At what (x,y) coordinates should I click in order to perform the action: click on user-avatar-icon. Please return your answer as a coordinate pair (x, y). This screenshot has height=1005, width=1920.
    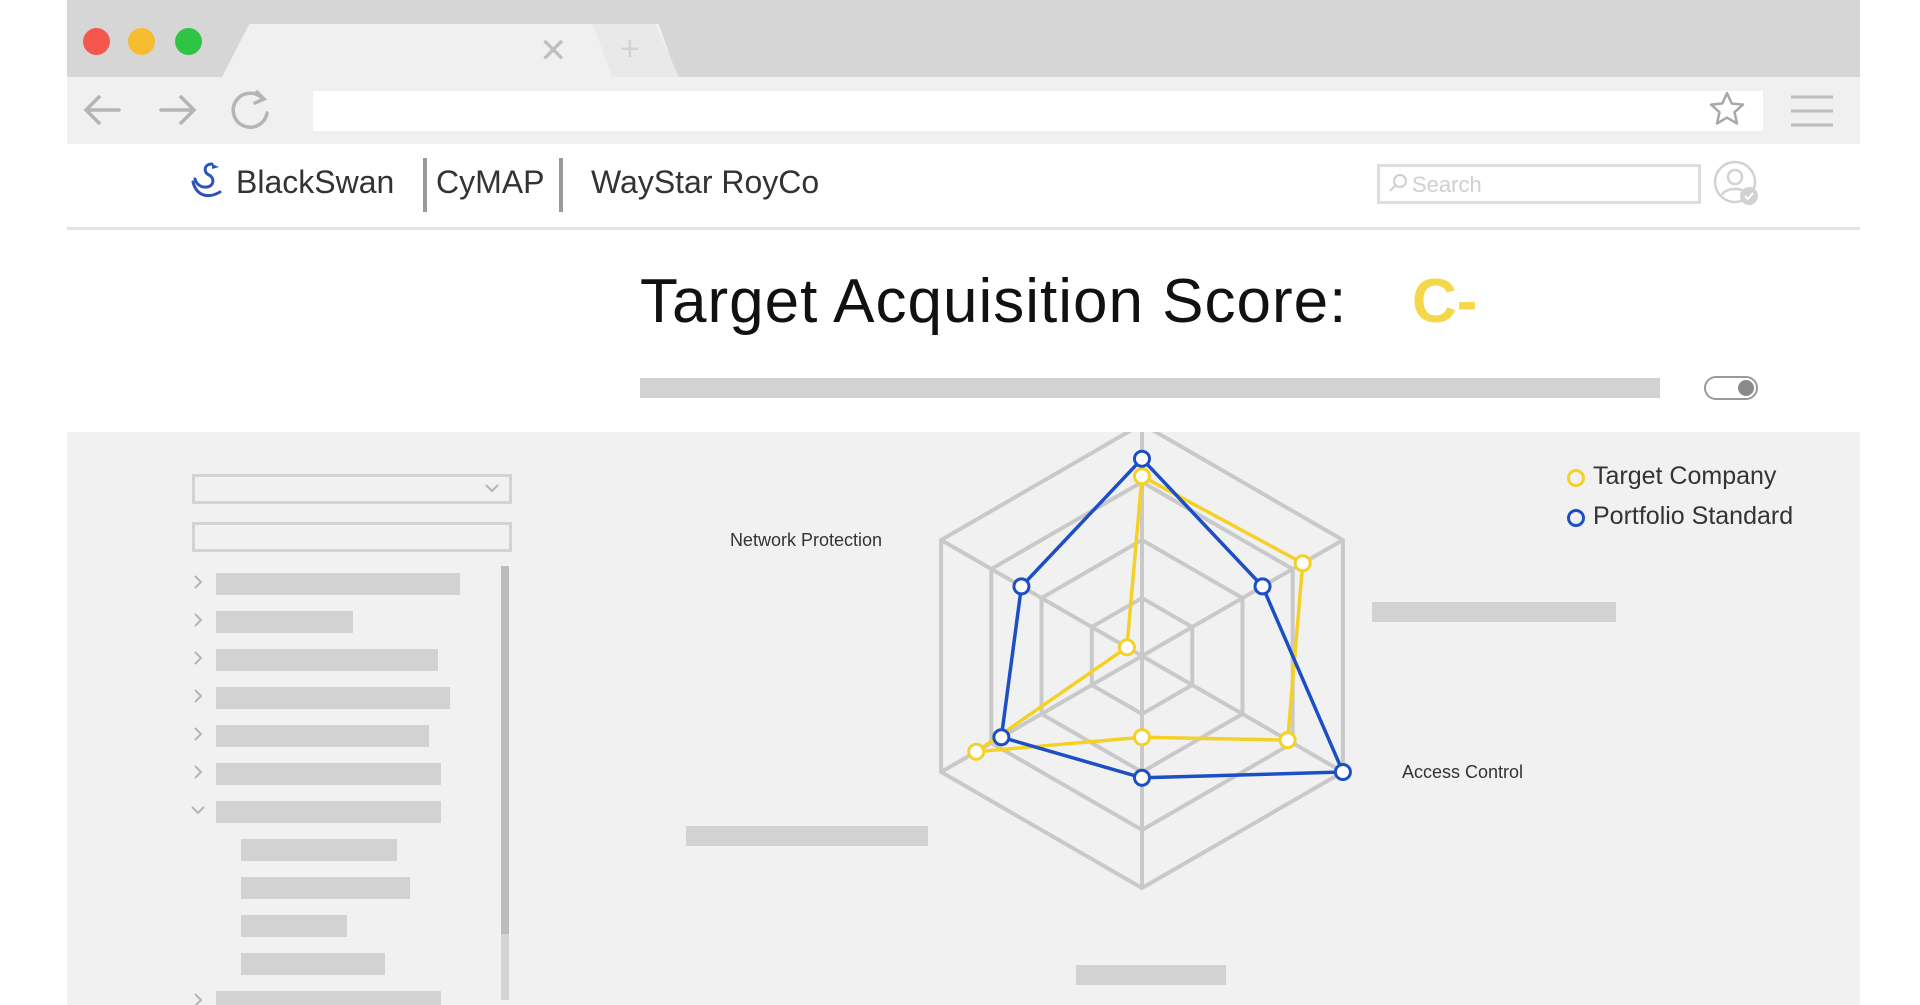
    Looking at the image, I should click on (1737, 184).